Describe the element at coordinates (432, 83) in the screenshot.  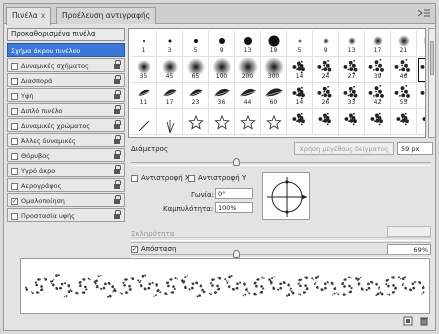
I see `brush-grid-scrollbar` at that location.